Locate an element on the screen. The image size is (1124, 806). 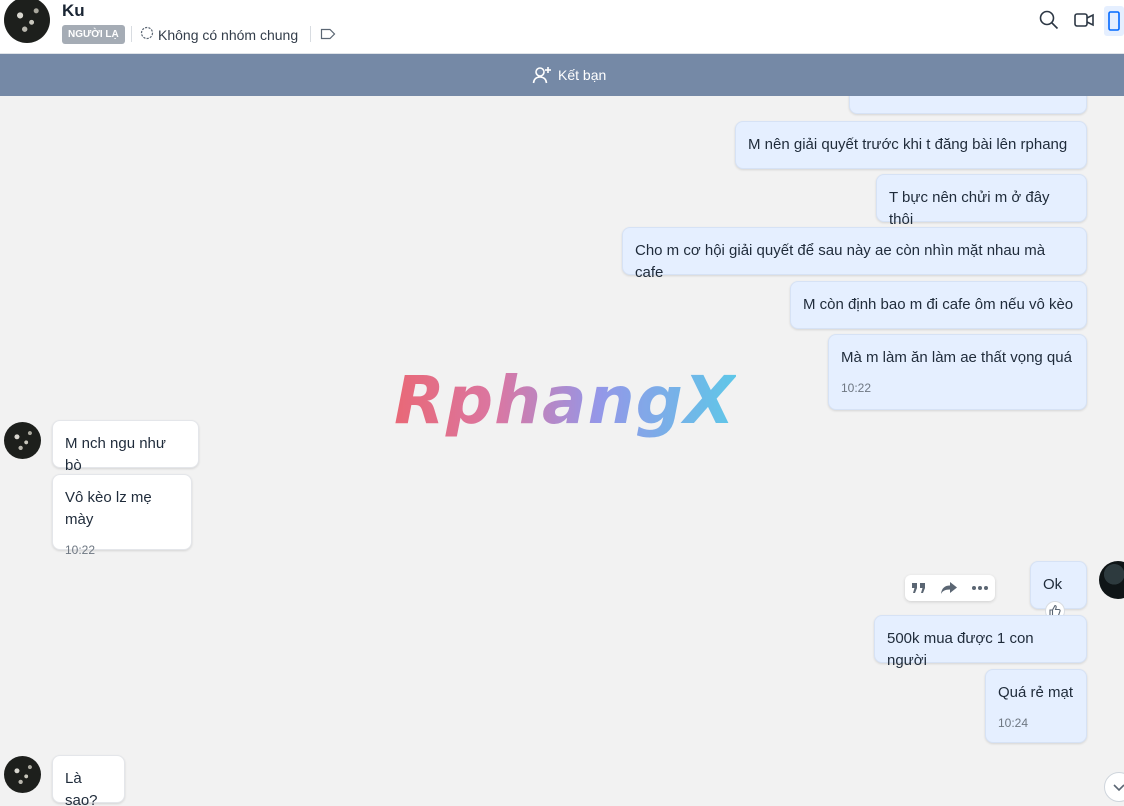
forward-icon is located at coordinates (949, 588).